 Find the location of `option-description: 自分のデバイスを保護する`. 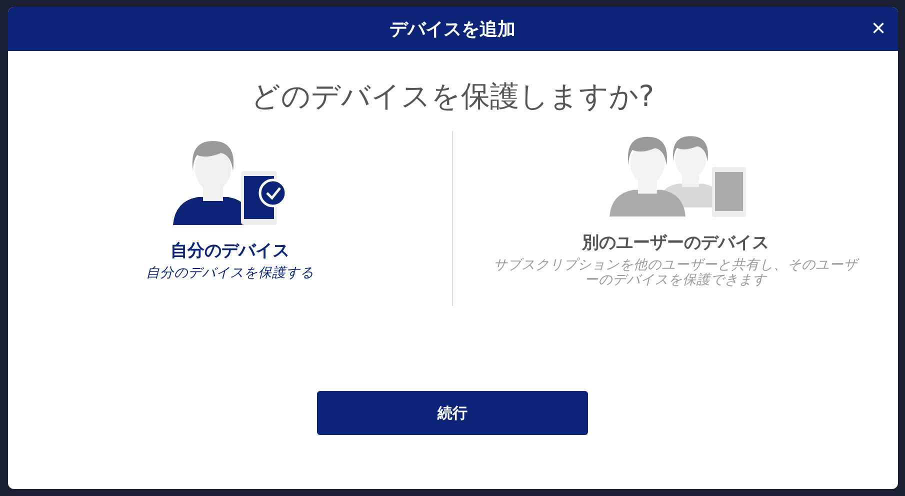

option-description: 自分のデバイスを保護する is located at coordinates (229, 273).